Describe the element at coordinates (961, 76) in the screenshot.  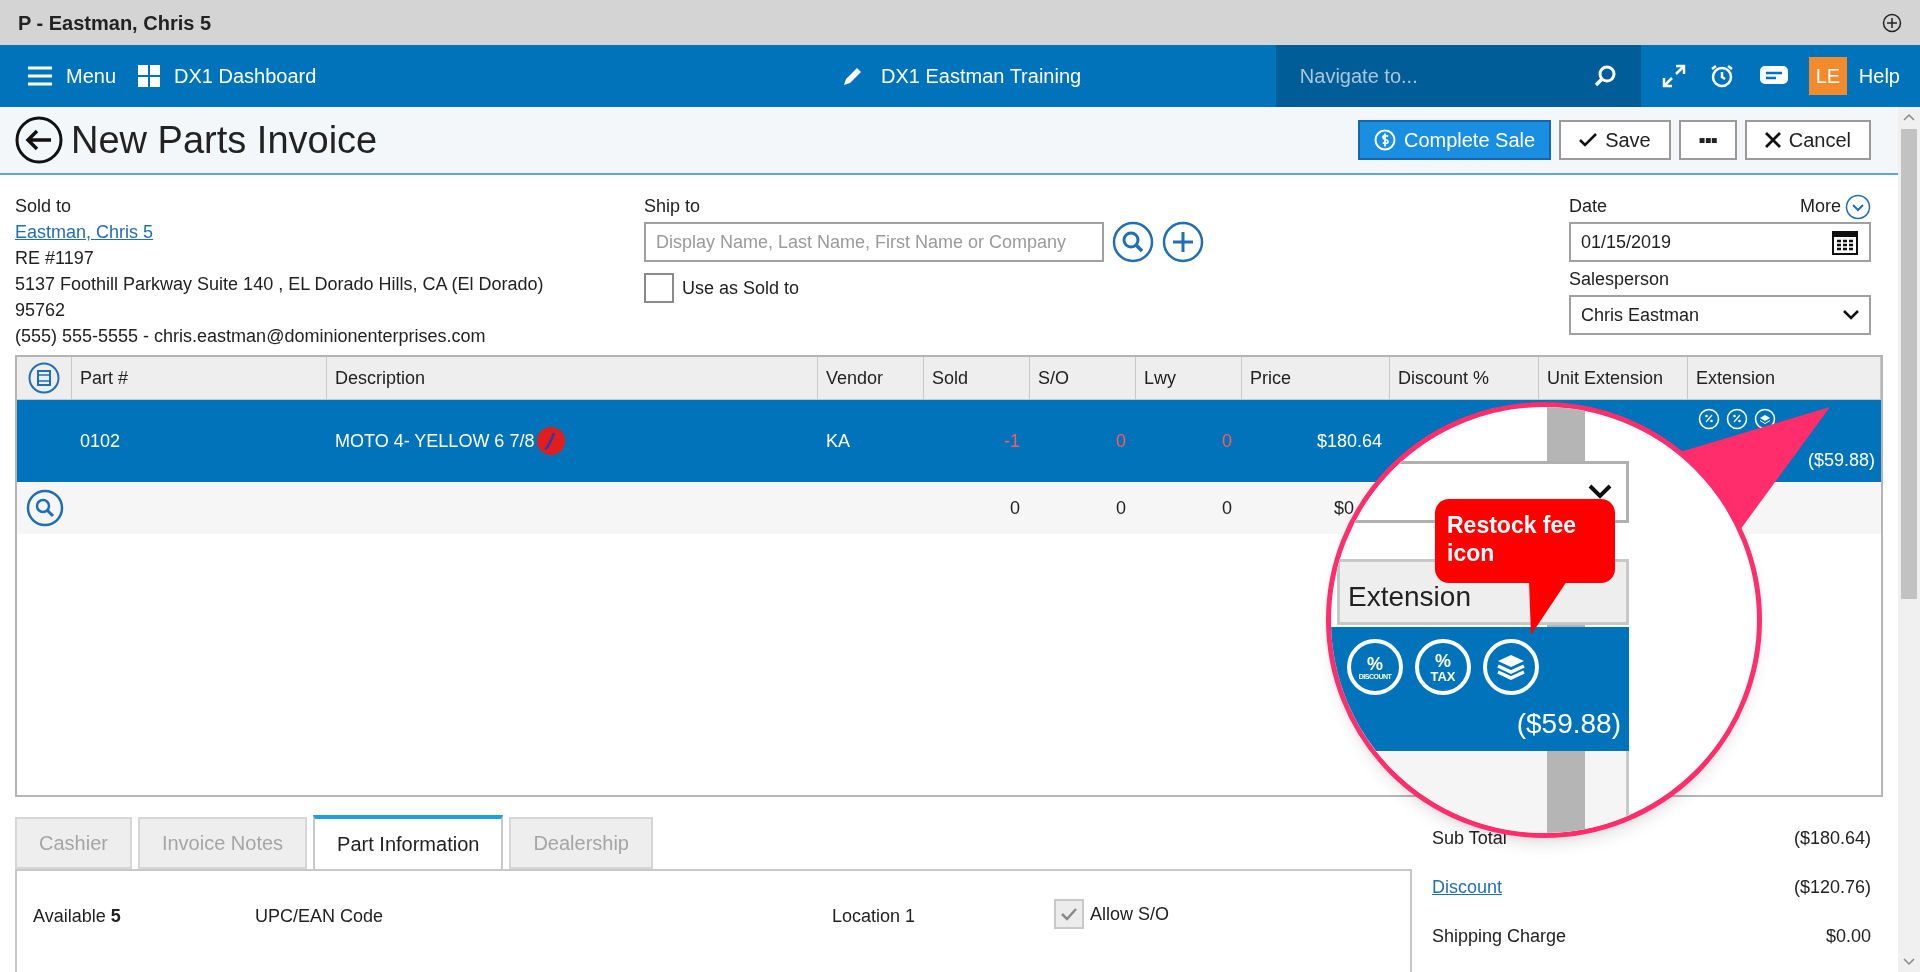
I see `store-button: DX1 Eastman Training` at that location.